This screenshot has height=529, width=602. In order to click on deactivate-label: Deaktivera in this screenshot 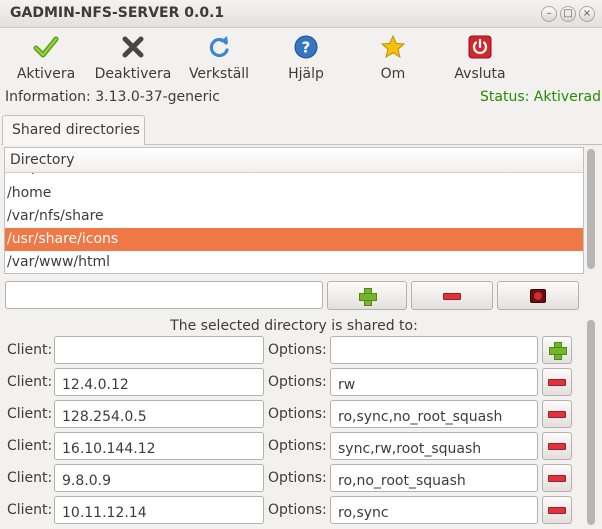, I will do `click(133, 74)`.